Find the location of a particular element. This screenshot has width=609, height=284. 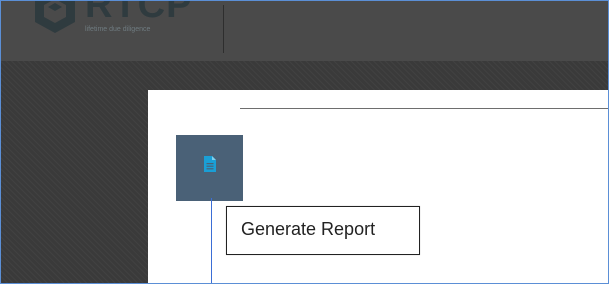

tooltip: Generate Report is located at coordinates (323, 230).